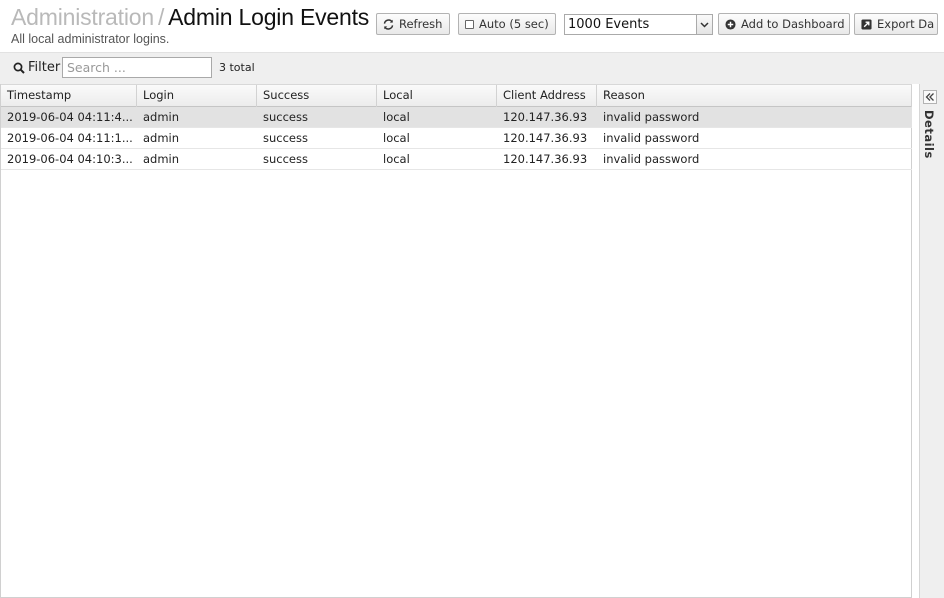 This screenshot has width=944, height=598. Describe the element at coordinates (437, 96) in the screenshot. I see `column-header-local: Local` at that location.